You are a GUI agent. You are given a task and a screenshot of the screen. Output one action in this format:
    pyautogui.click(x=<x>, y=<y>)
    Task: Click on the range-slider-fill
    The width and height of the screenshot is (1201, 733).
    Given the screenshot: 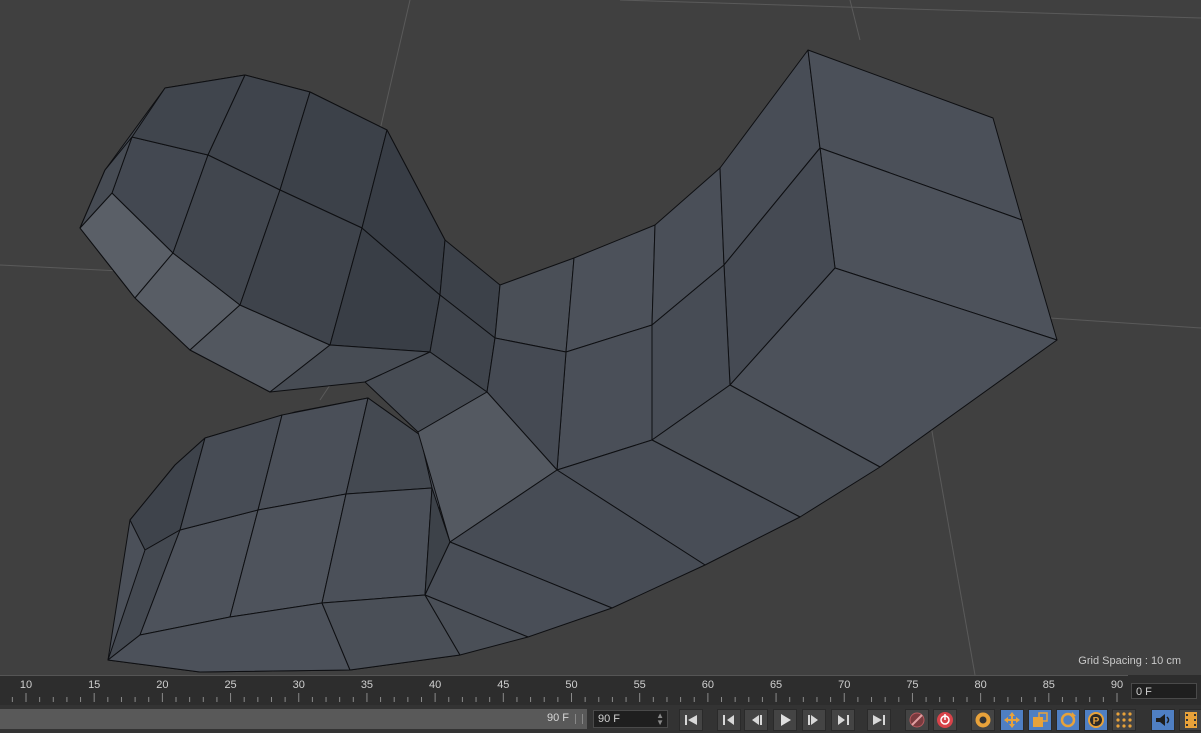 What is the action you would take?
    pyautogui.click(x=293, y=719)
    